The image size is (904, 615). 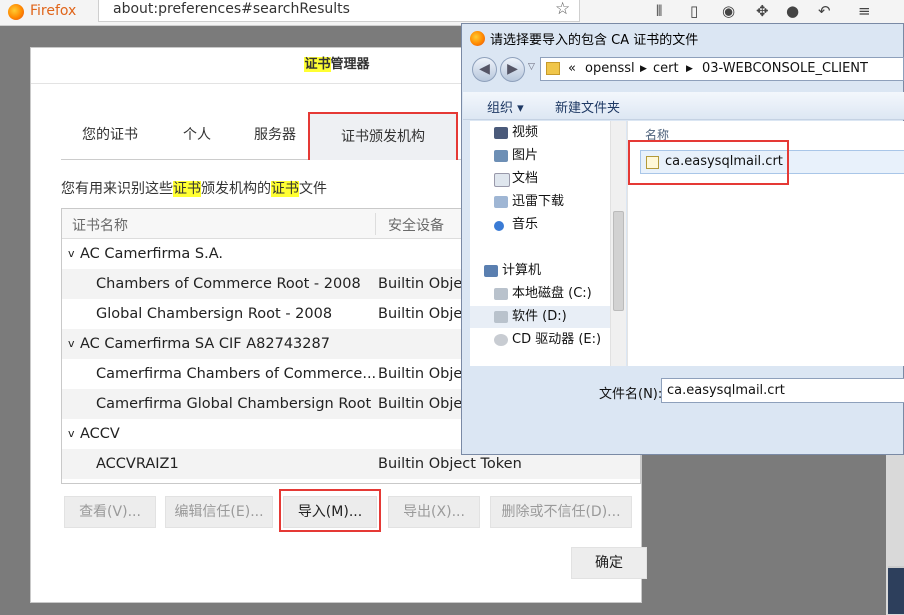 I want to click on tab-bar: 您的证书 个人 服务器 证书颁发机构, so click(x=266, y=136).